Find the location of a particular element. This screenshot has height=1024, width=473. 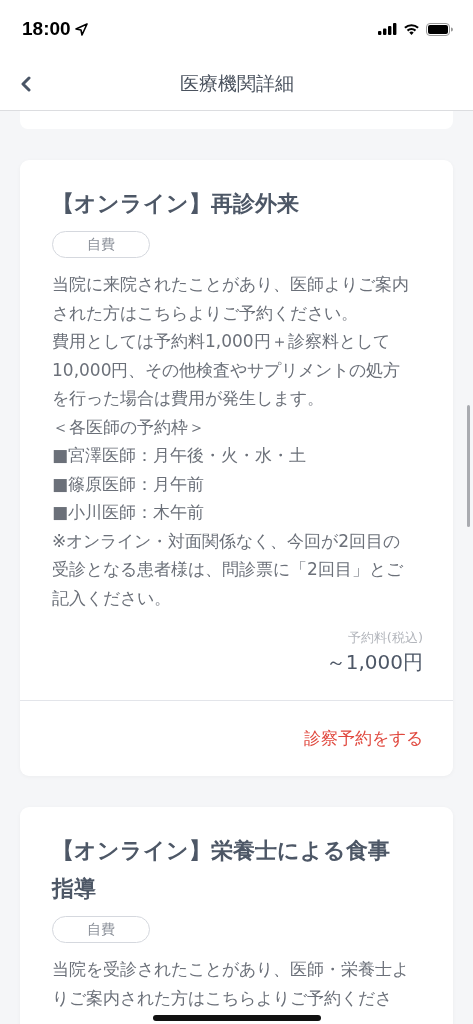

battery-icon is located at coordinates (439, 29).